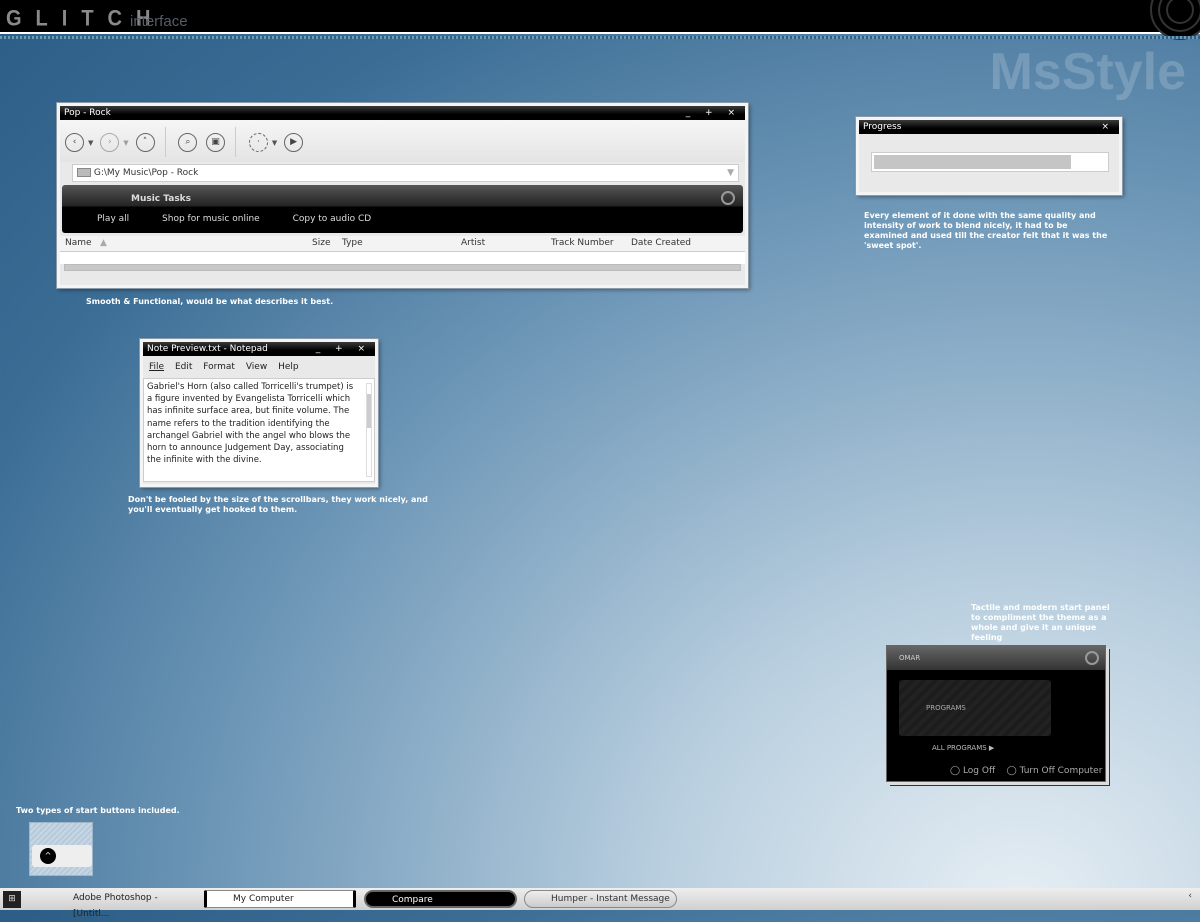 This screenshot has height=922, width=1200. I want to click on col-track: Track Number, so click(582, 243).